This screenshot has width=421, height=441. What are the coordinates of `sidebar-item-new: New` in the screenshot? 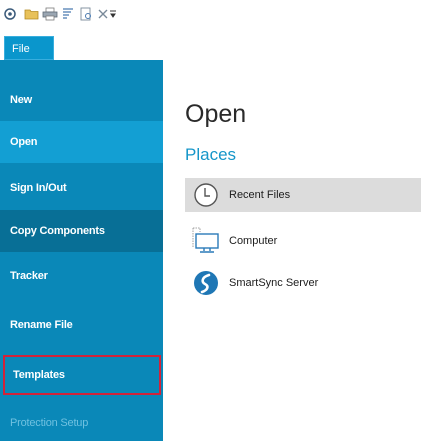 It's located at (81, 100).